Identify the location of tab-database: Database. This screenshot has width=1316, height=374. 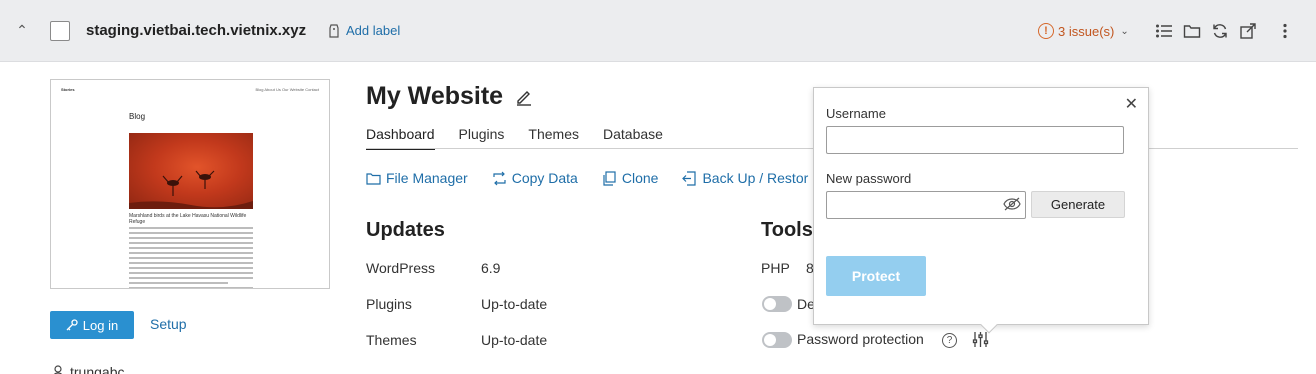
(633, 138).